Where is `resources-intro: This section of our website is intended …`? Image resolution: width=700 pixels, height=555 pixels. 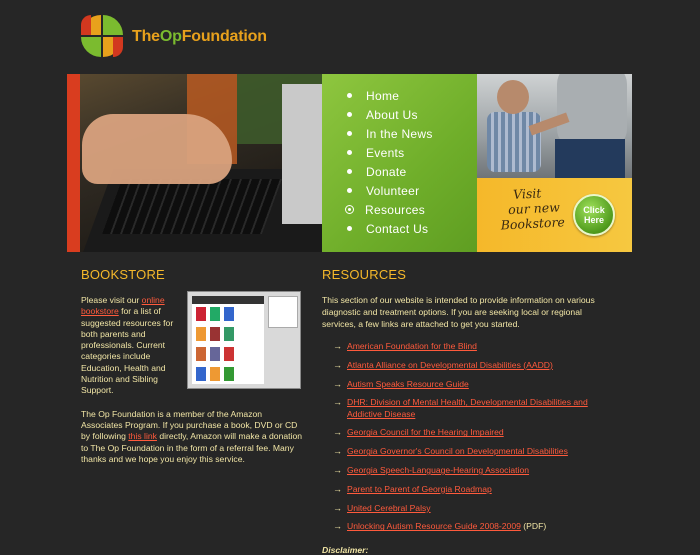
resources-intro: This section of our website is intended … is located at coordinates (458, 312).